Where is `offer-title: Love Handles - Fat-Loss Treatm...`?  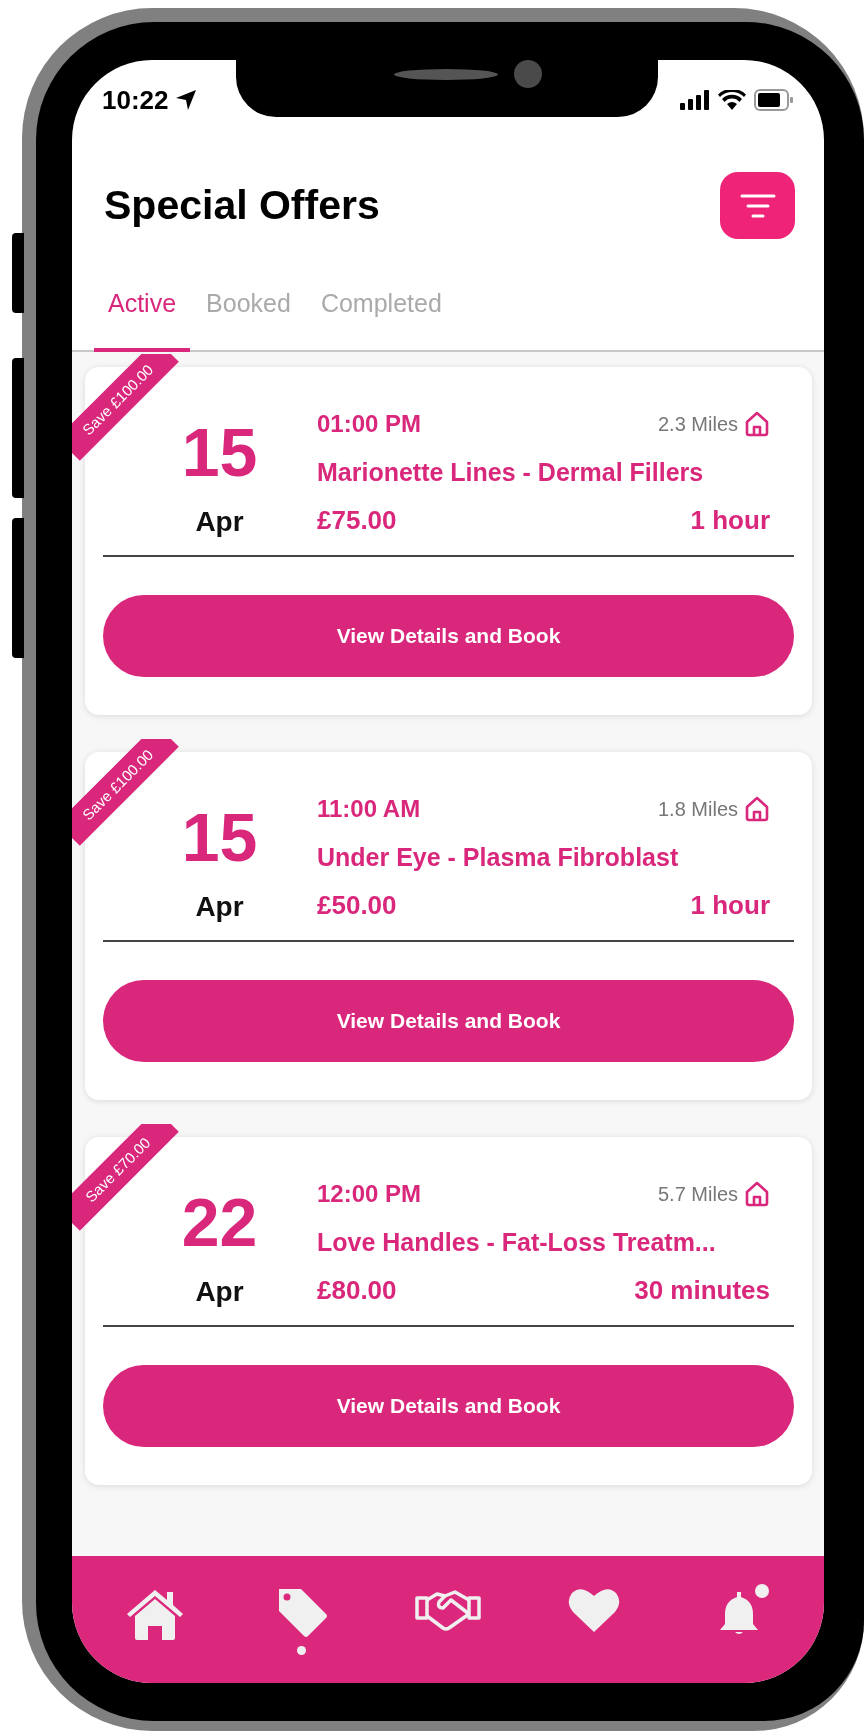 offer-title: Love Handles - Fat-Loss Treatm... is located at coordinates (516, 1242).